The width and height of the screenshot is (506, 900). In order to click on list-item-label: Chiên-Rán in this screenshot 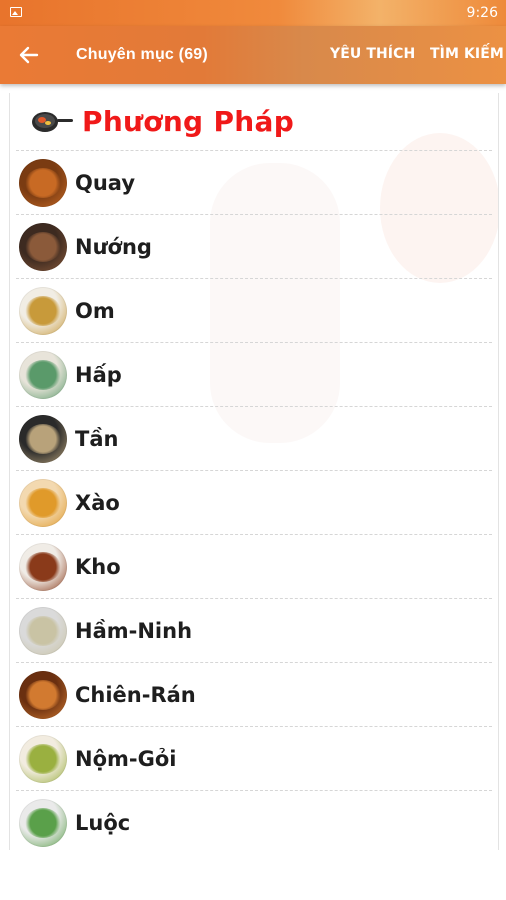, I will do `click(135, 694)`.